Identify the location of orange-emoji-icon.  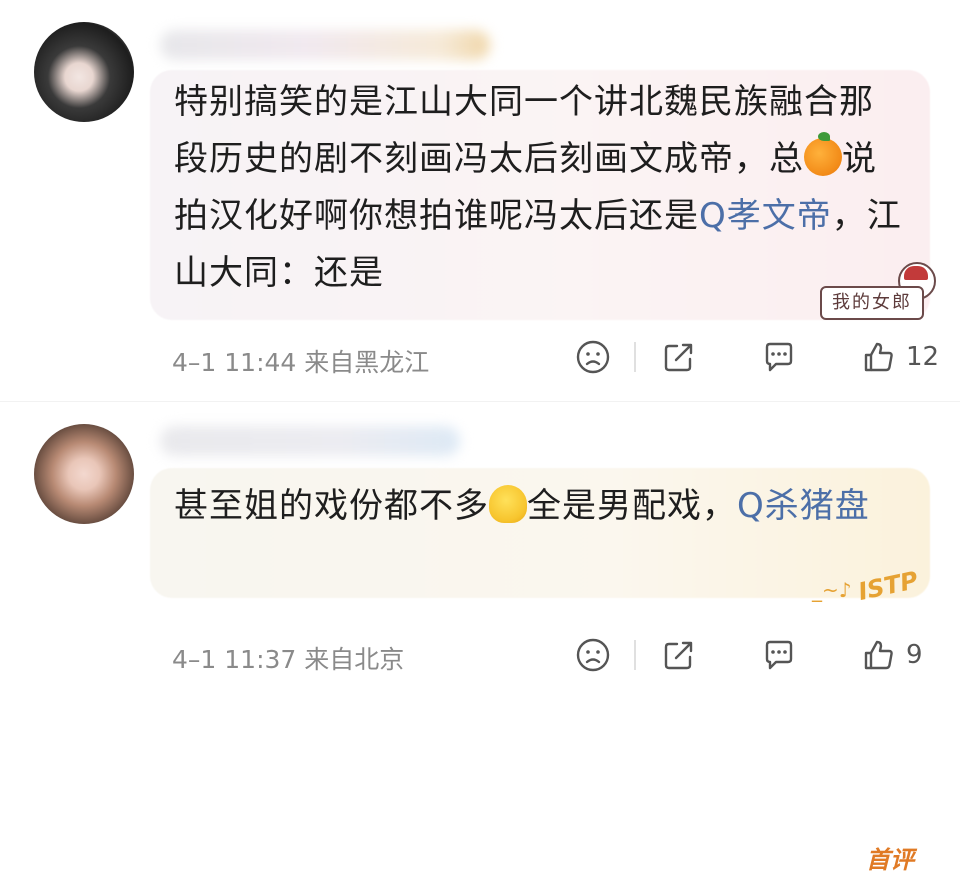
(823, 154).